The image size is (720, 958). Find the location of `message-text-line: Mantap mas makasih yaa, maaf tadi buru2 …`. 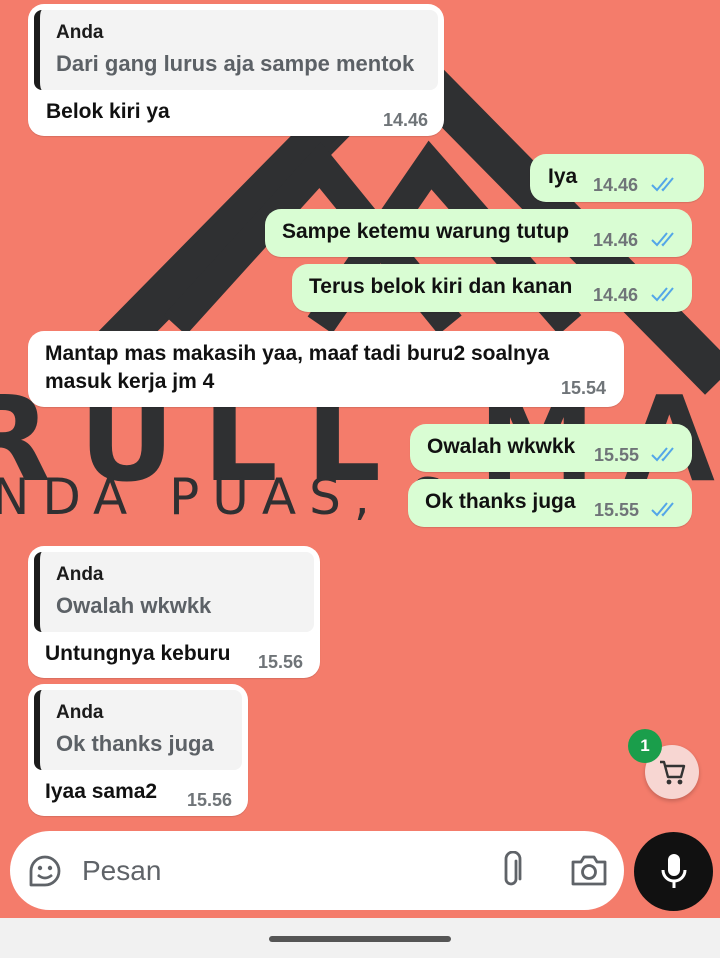

message-text-line: Mantap mas makasih yaa, maaf tadi buru2 … is located at coordinates (297, 353).